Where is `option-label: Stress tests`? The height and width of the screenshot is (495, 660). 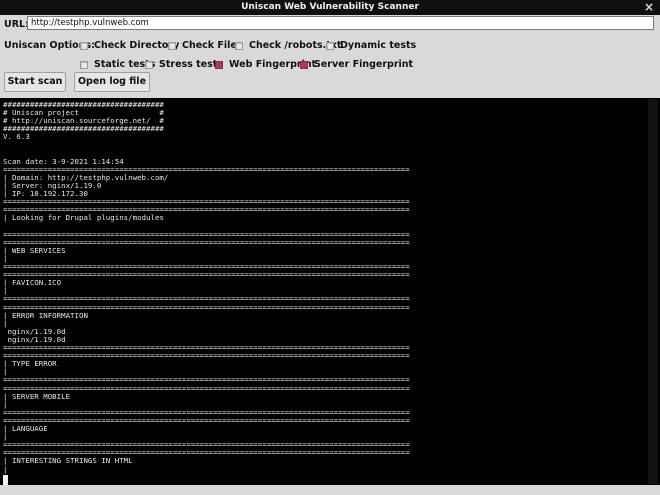
option-label: Stress tests is located at coordinates (191, 64).